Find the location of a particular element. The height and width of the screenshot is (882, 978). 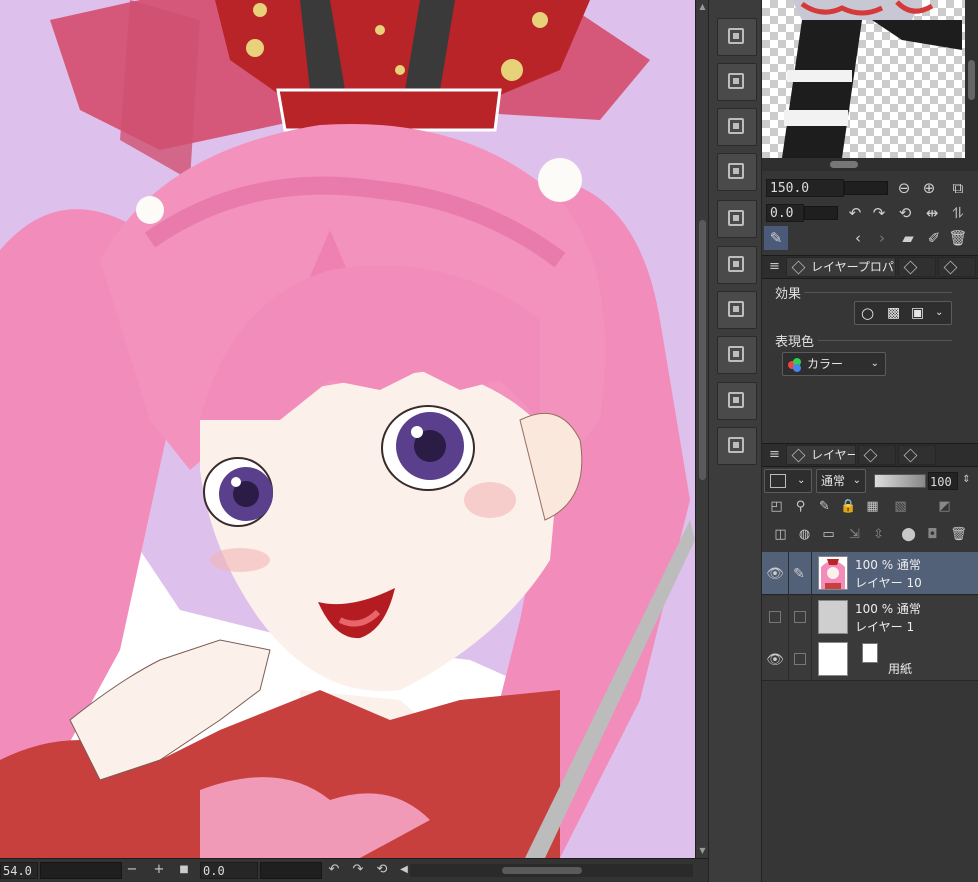

layer-clip-button is located at coordinates (737, 401).